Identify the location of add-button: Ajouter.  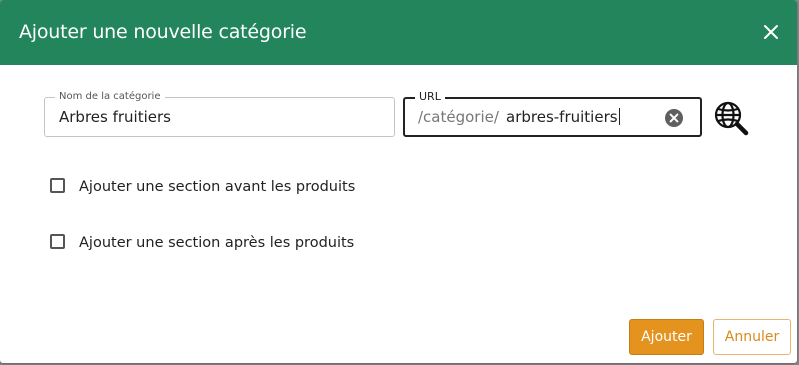
(666, 337).